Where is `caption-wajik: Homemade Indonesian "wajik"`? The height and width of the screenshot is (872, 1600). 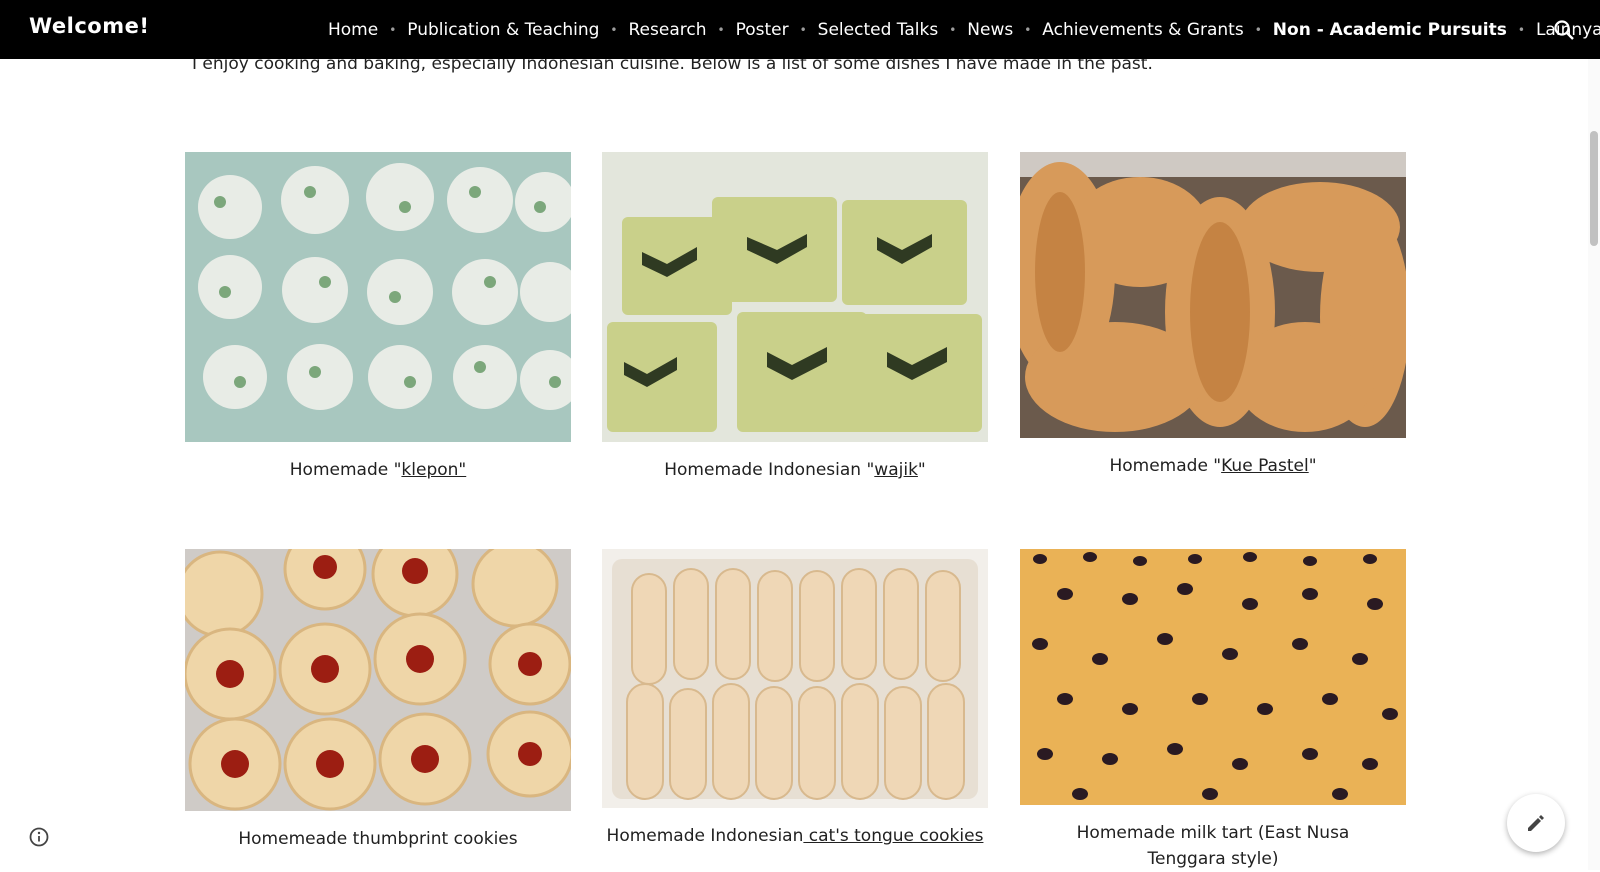 caption-wajik: Homemade Indonesian "wajik" is located at coordinates (795, 470).